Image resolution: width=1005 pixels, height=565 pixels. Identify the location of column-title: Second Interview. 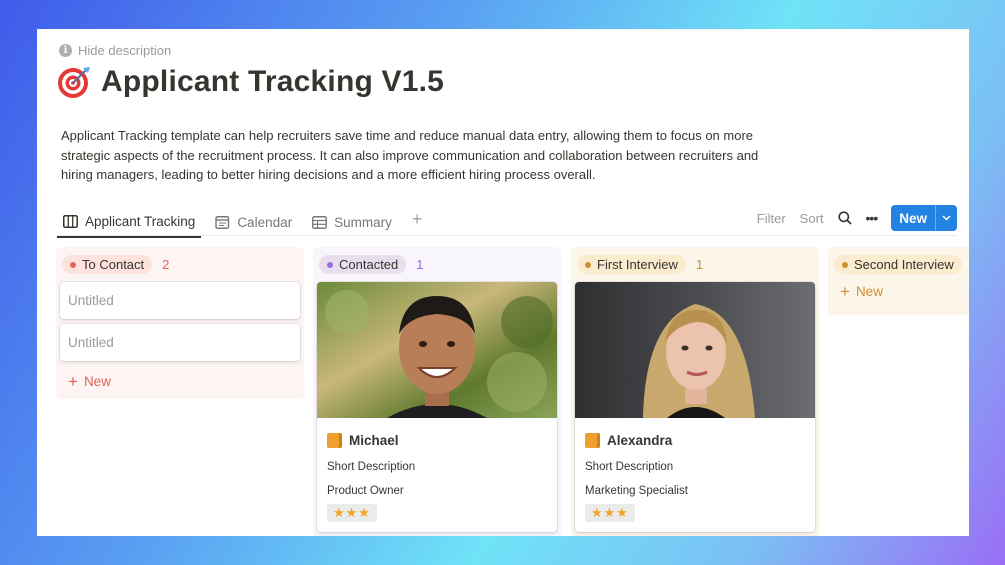
(904, 264).